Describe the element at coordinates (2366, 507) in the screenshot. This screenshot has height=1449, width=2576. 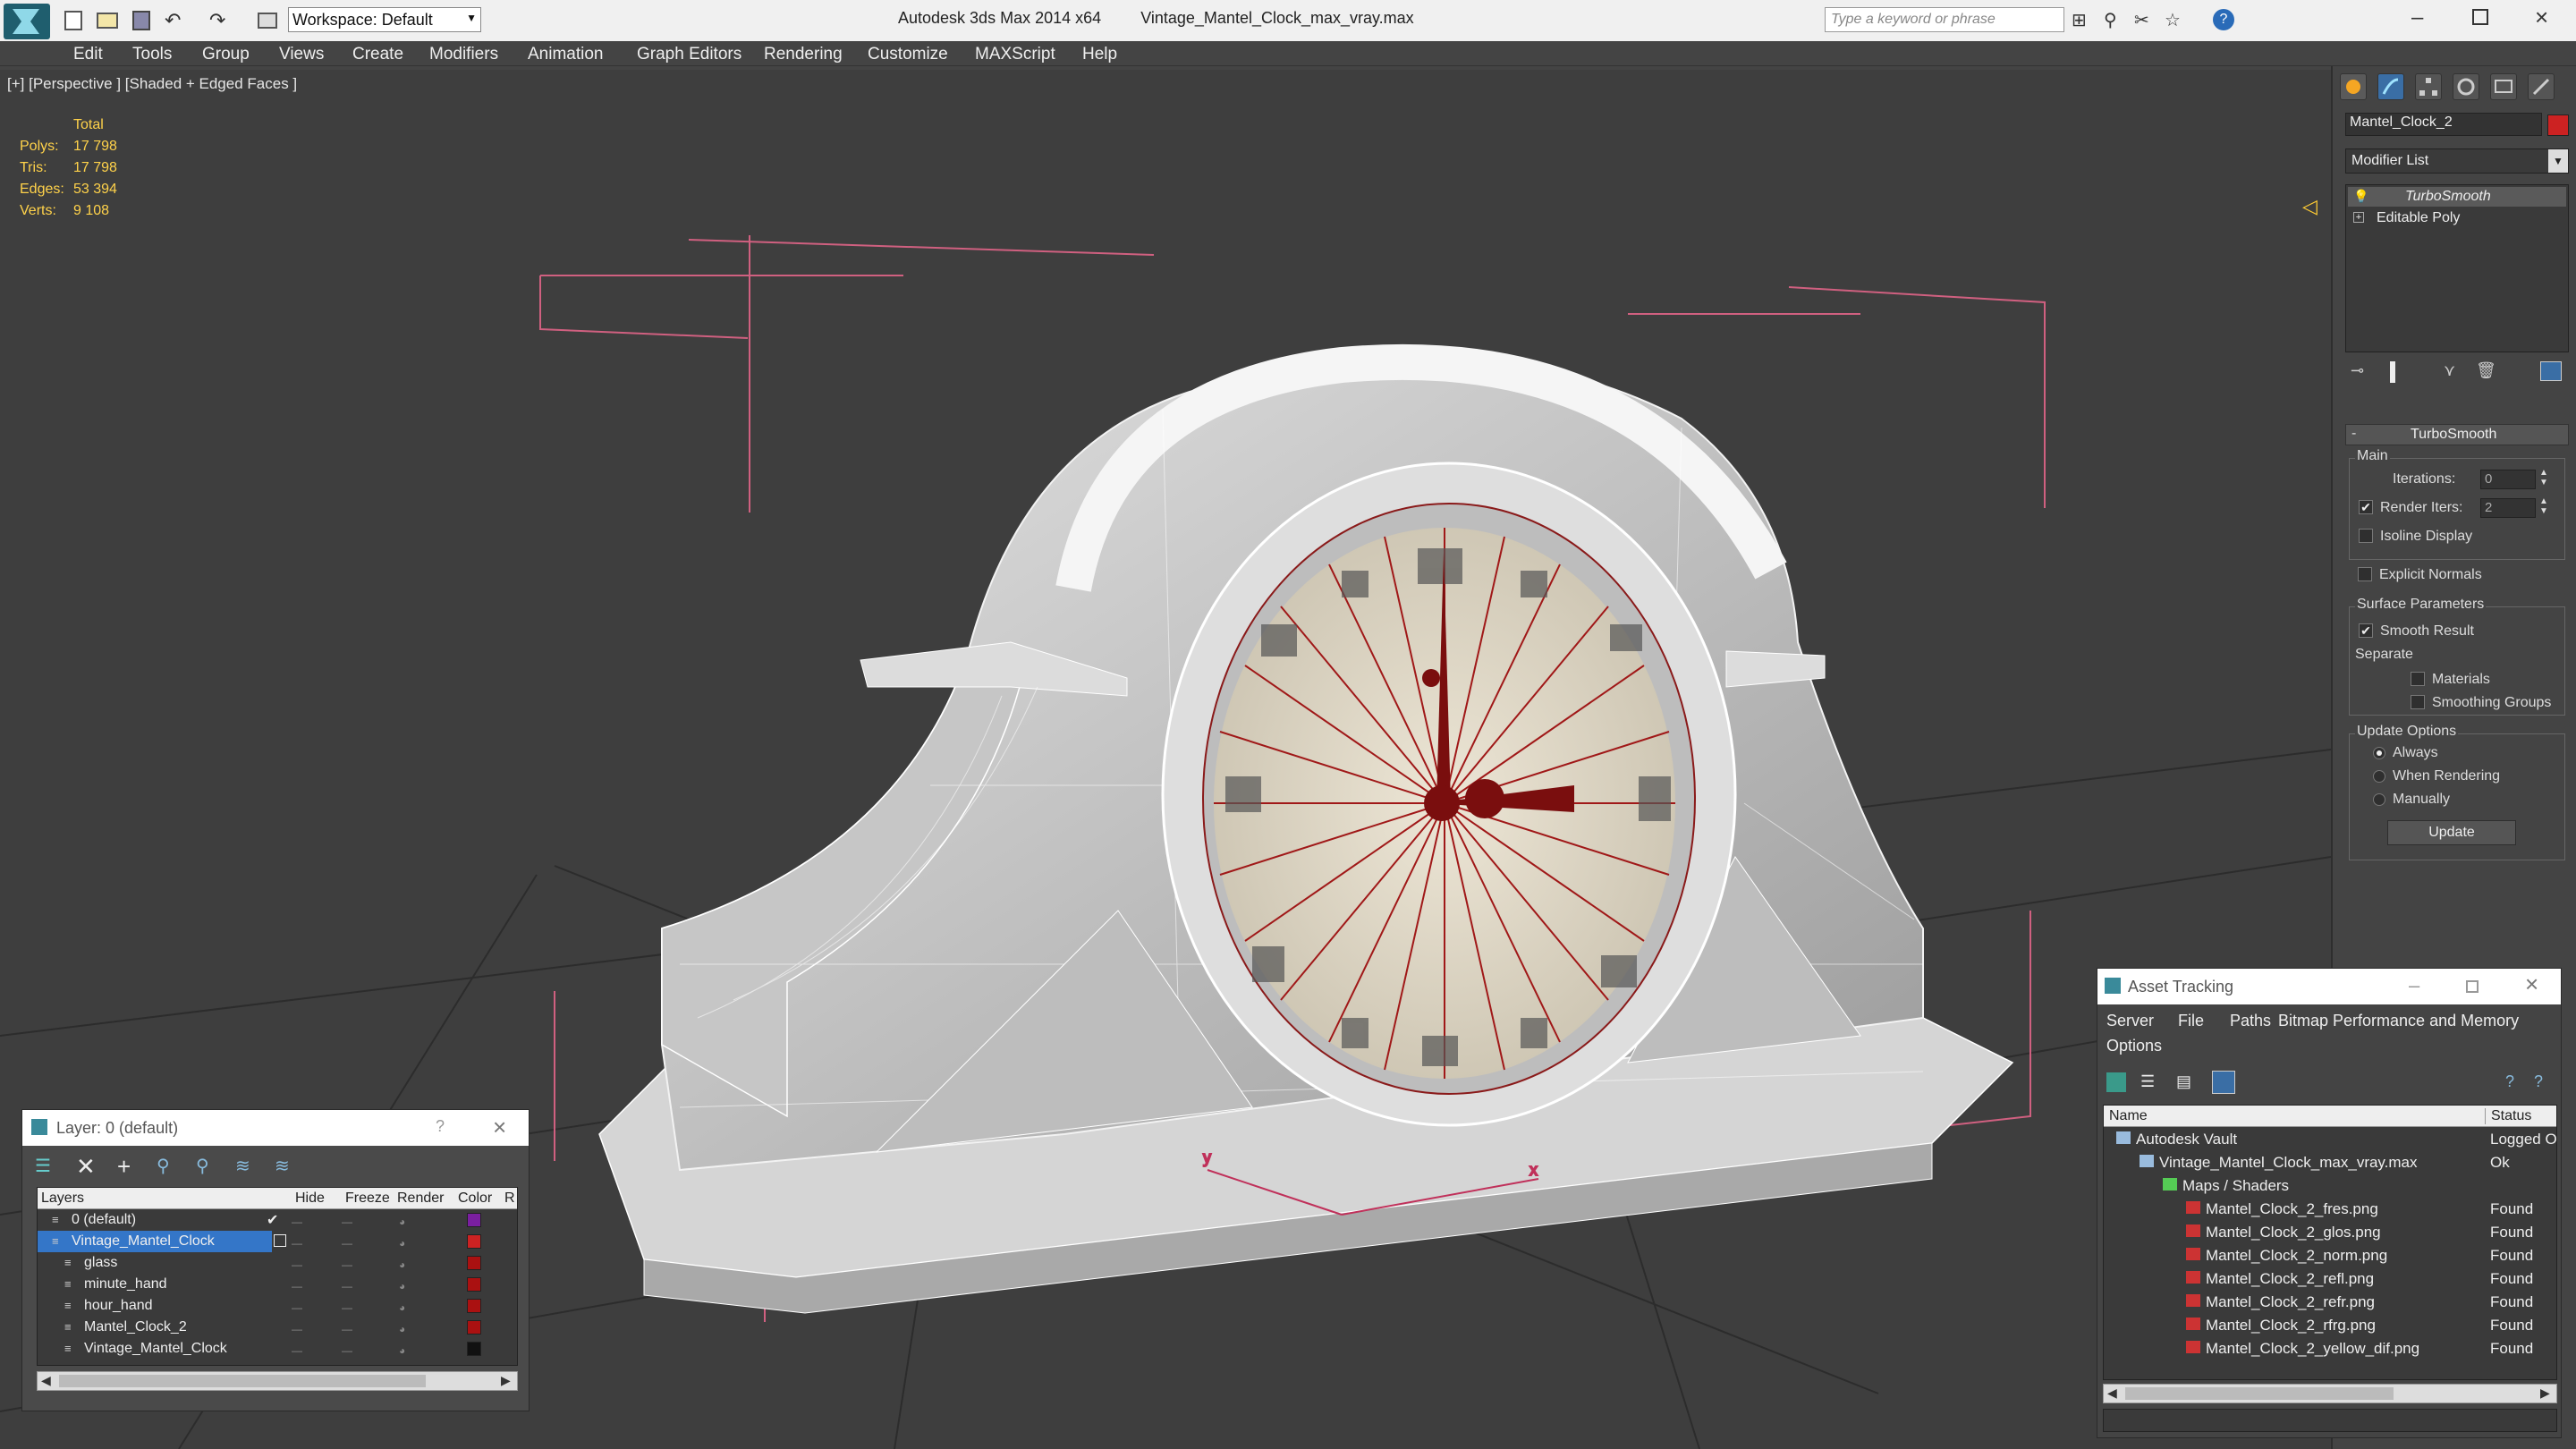
I see `render-iters-checkbox: ✔` at that location.